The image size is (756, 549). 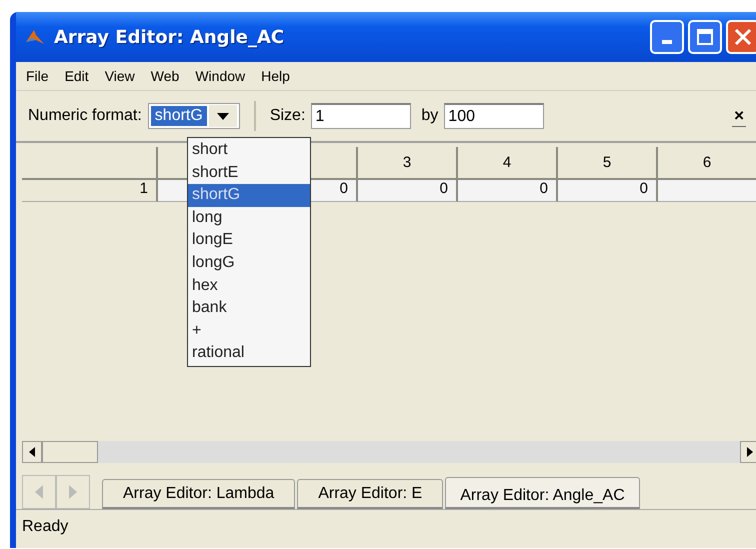 What do you see at coordinates (361, 116) in the screenshot?
I see `rows-field: 1` at bounding box center [361, 116].